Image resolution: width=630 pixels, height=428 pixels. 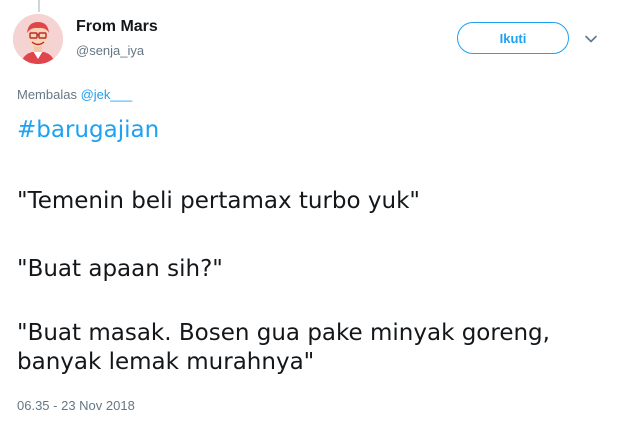 What do you see at coordinates (107, 94) in the screenshot?
I see `reply-mention-link: @jek___` at bounding box center [107, 94].